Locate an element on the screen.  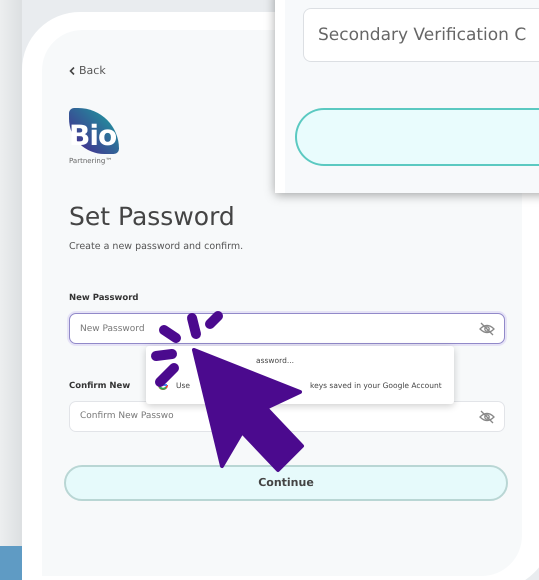
verification-field: Secondary Verification C is located at coordinates (421, 35).